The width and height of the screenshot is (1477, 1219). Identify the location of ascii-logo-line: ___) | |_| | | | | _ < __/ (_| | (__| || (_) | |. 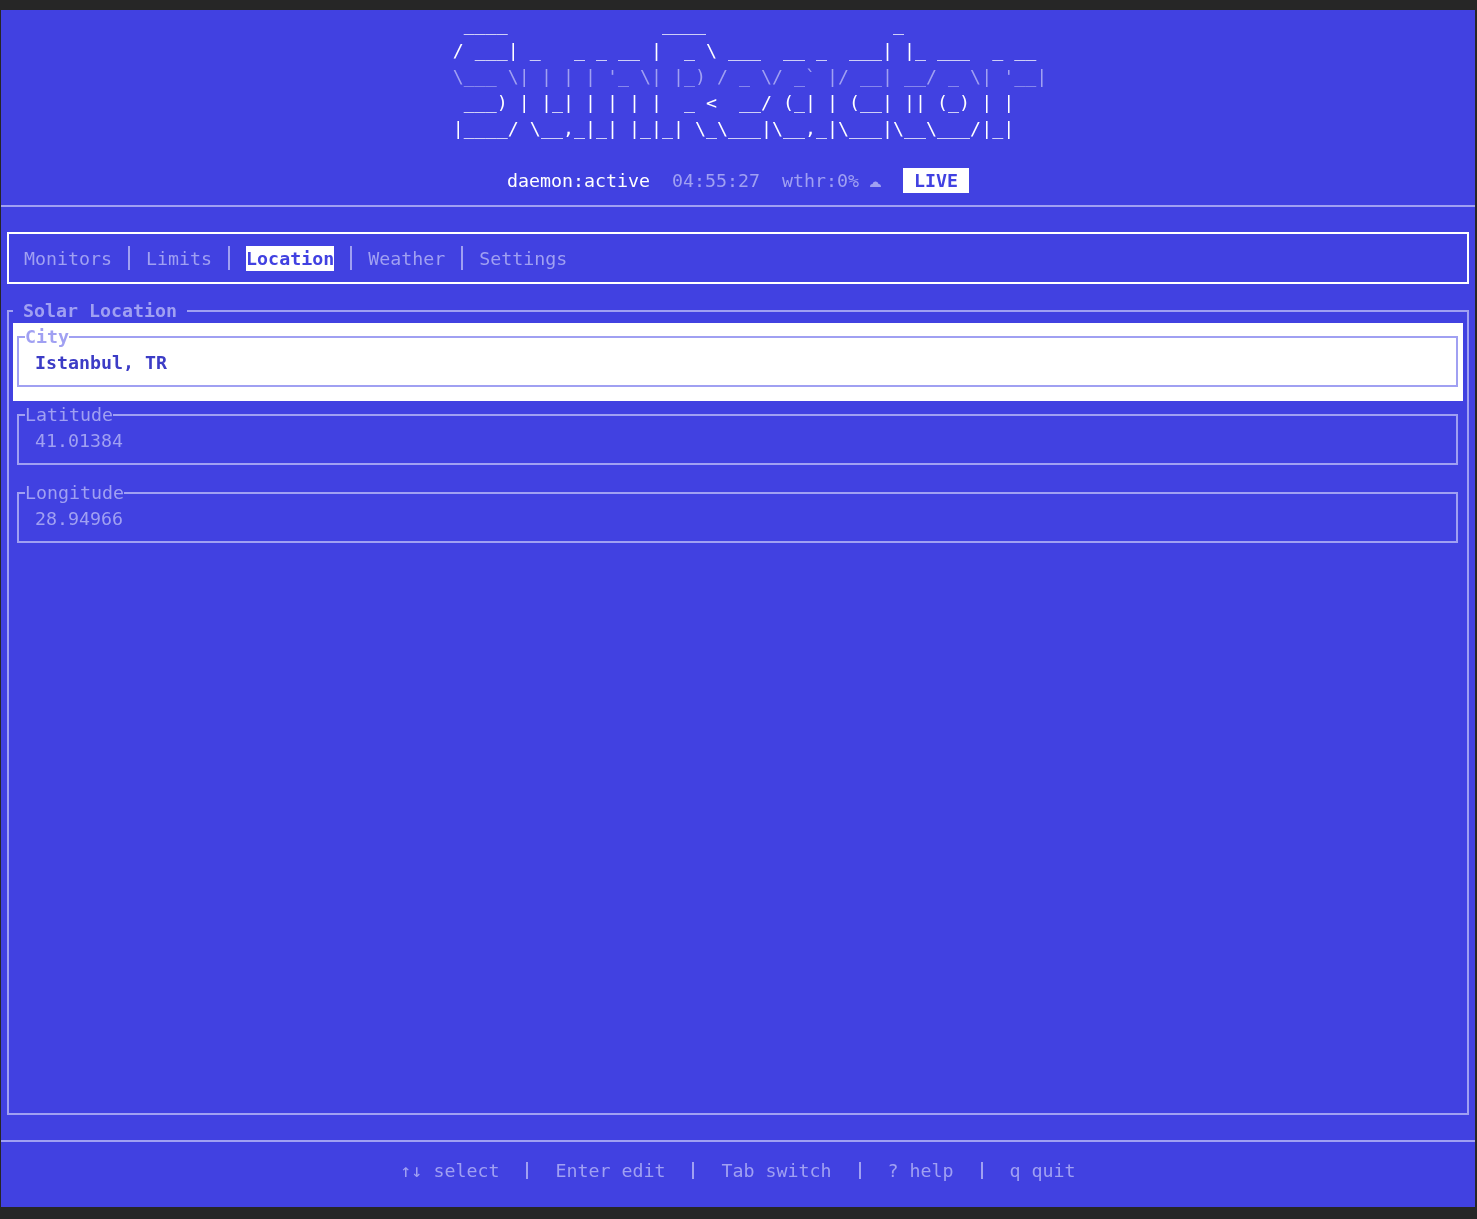
(738, 103).